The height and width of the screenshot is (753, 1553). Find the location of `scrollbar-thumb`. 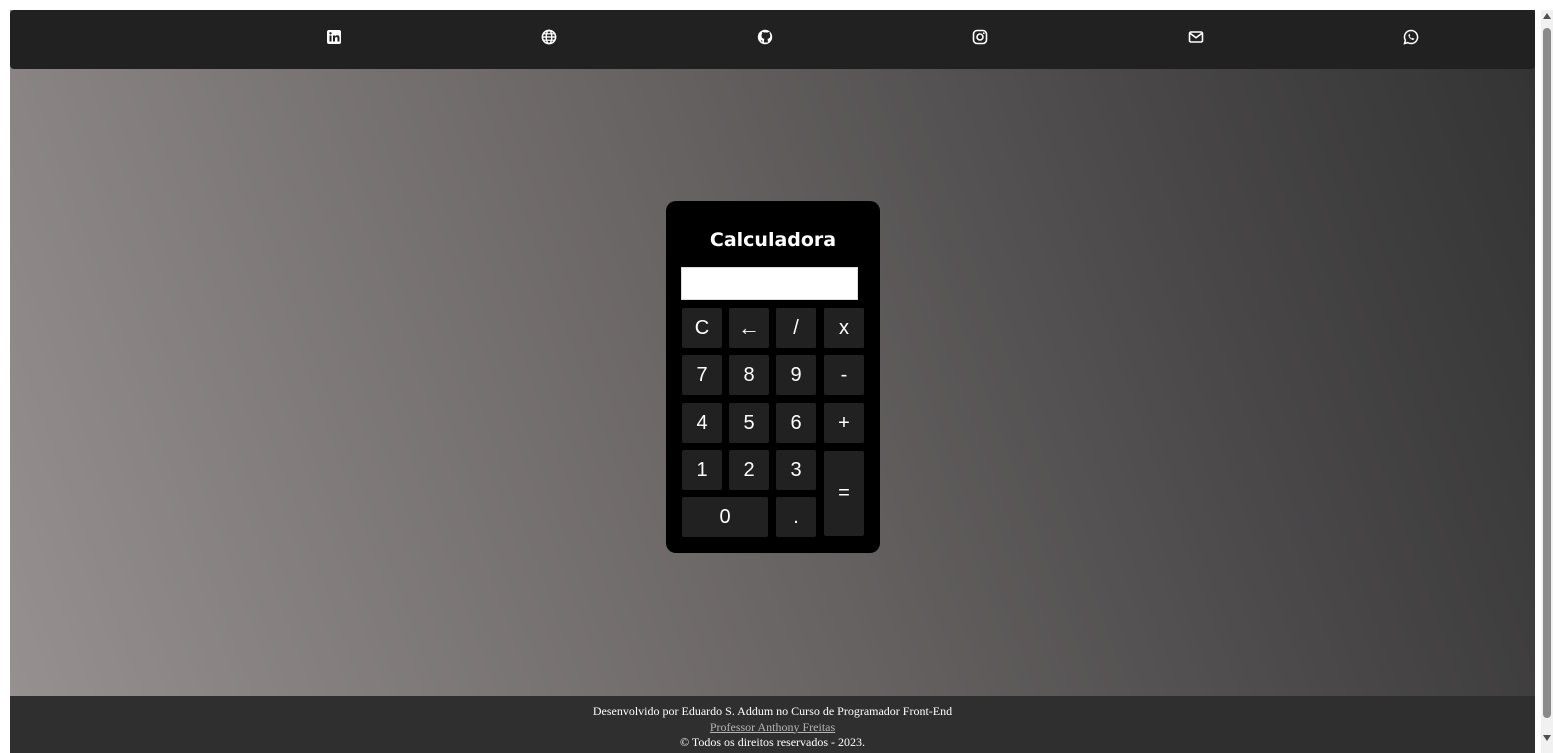

scrollbar-thumb is located at coordinates (1547, 373).